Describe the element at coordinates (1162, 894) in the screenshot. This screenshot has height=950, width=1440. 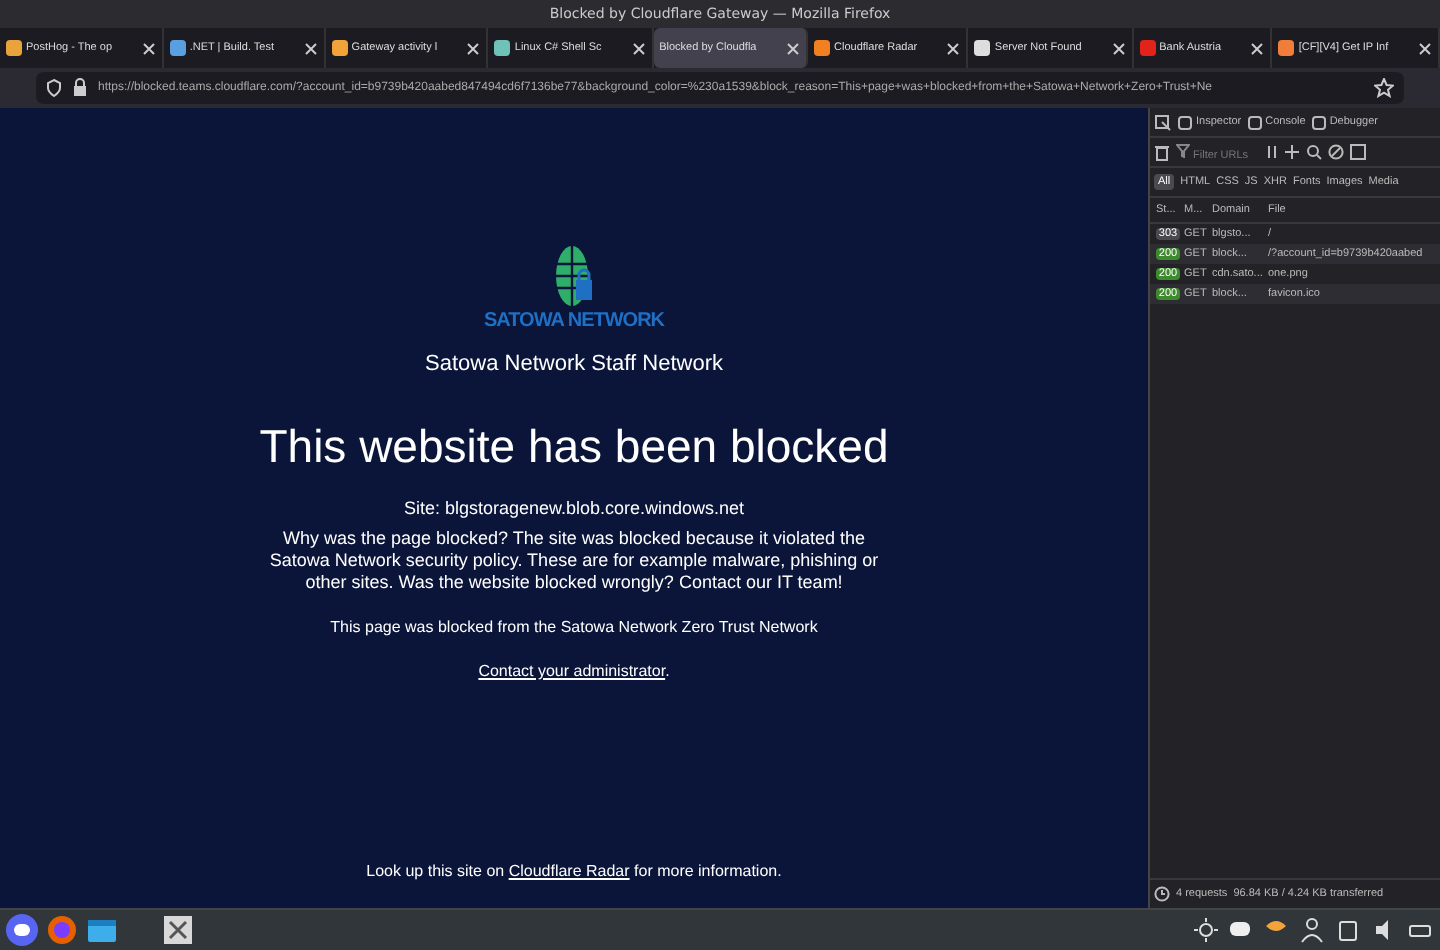
I see `timer-icon` at that location.